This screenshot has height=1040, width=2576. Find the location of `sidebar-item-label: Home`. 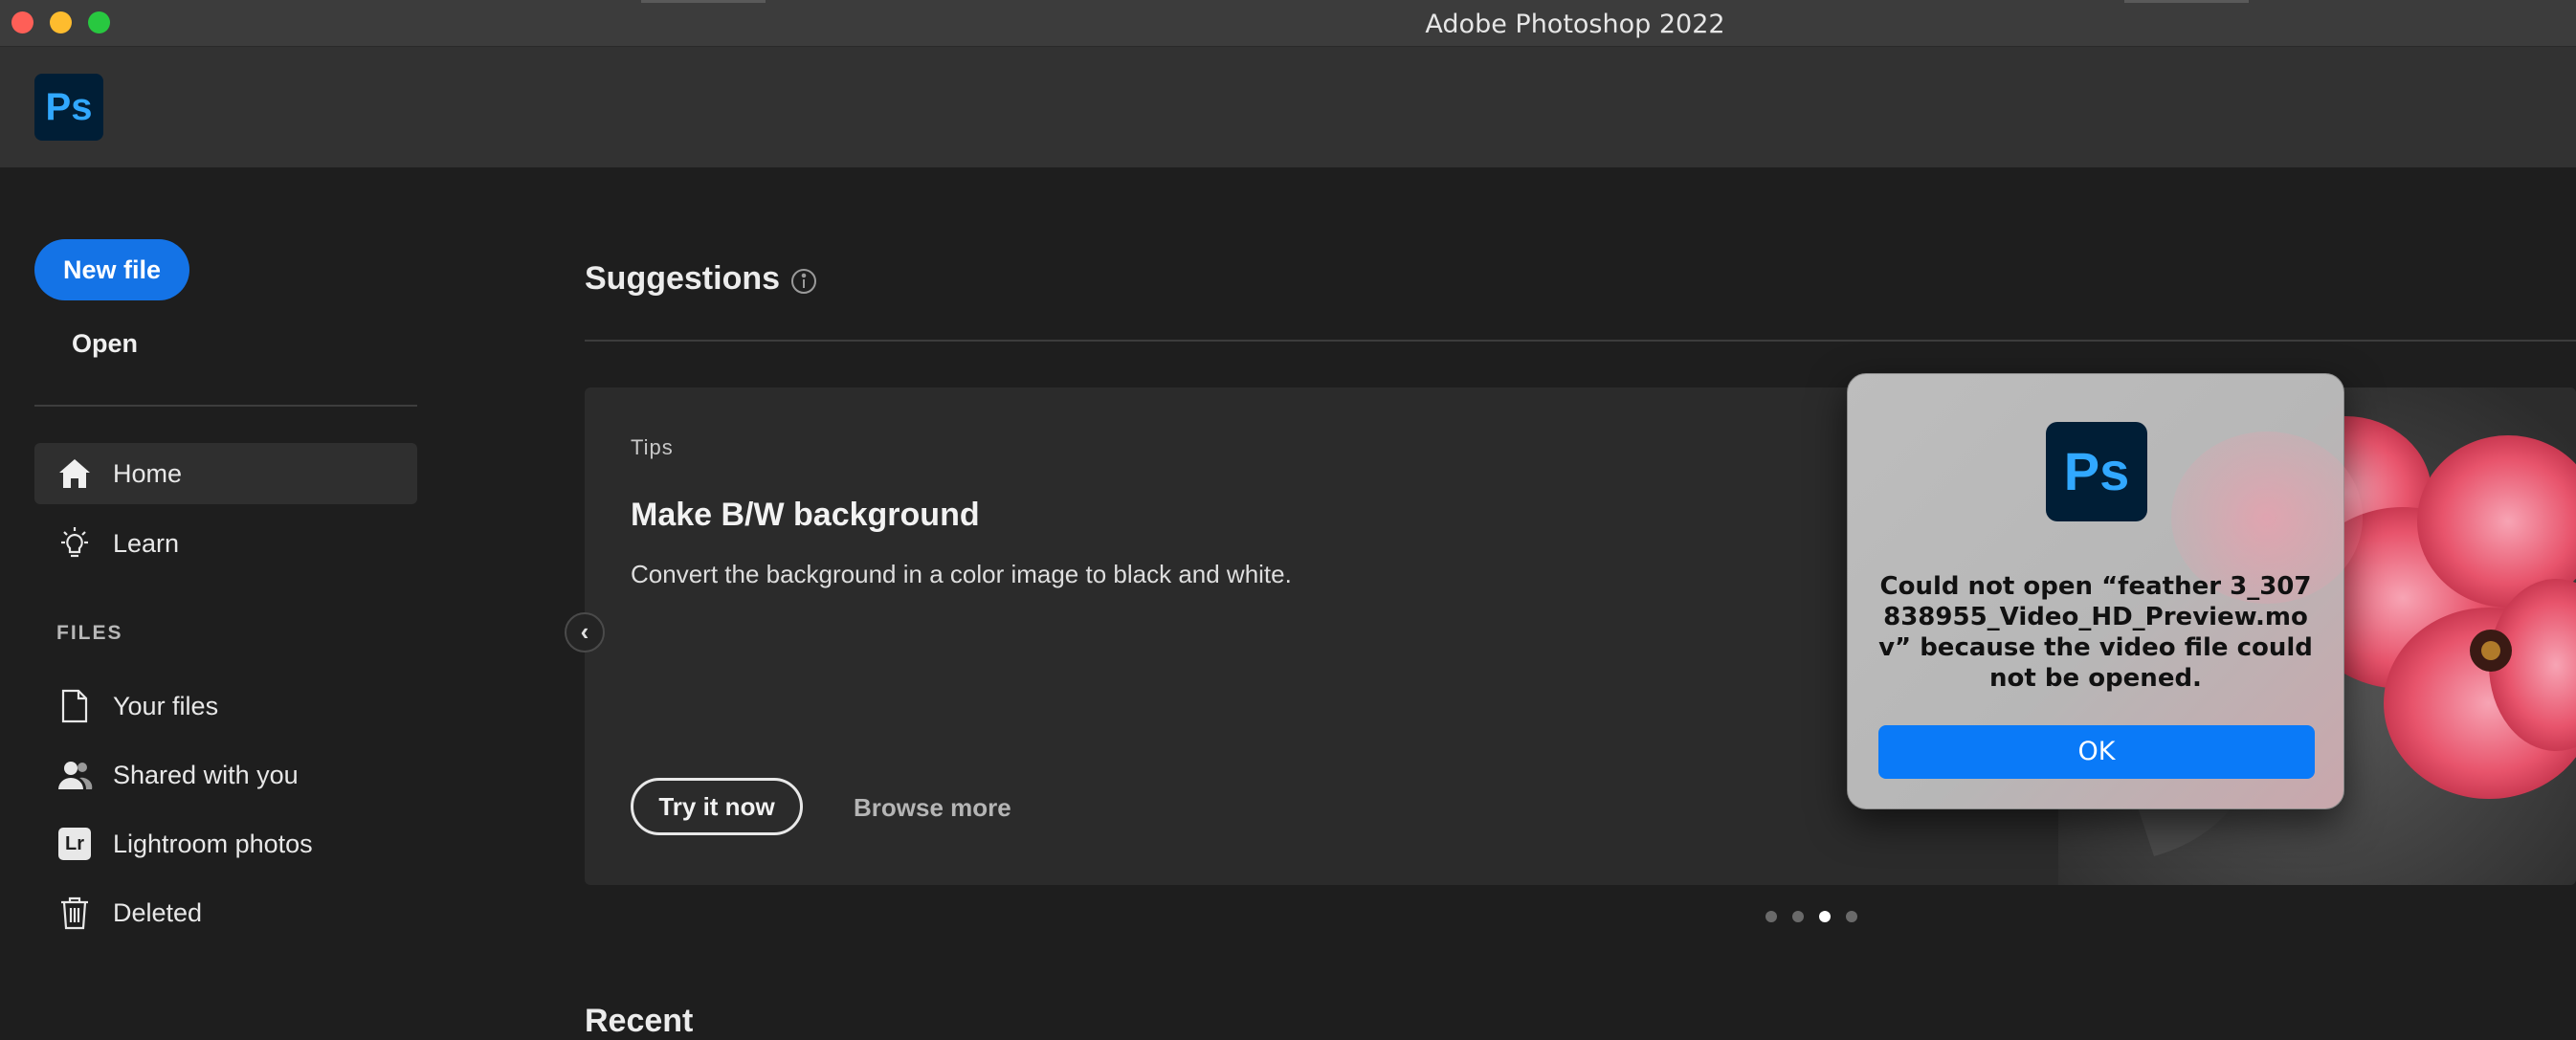

sidebar-item-label: Home is located at coordinates (148, 473).